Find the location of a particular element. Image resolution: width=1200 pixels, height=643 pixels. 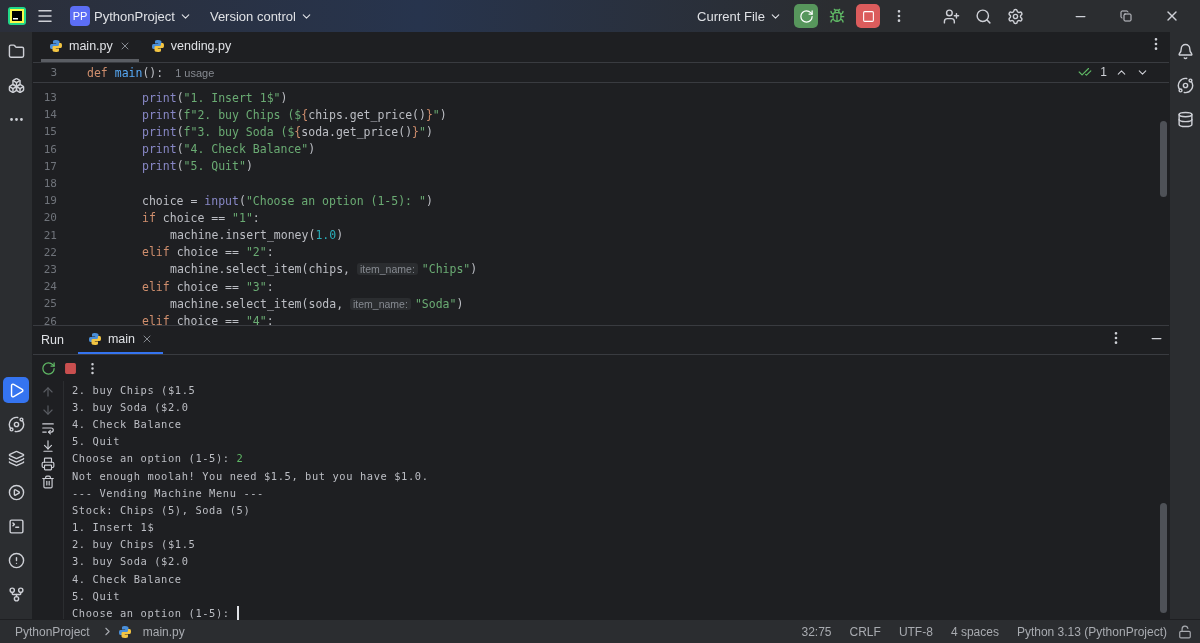

project-badge: PP is located at coordinates (80, 16).